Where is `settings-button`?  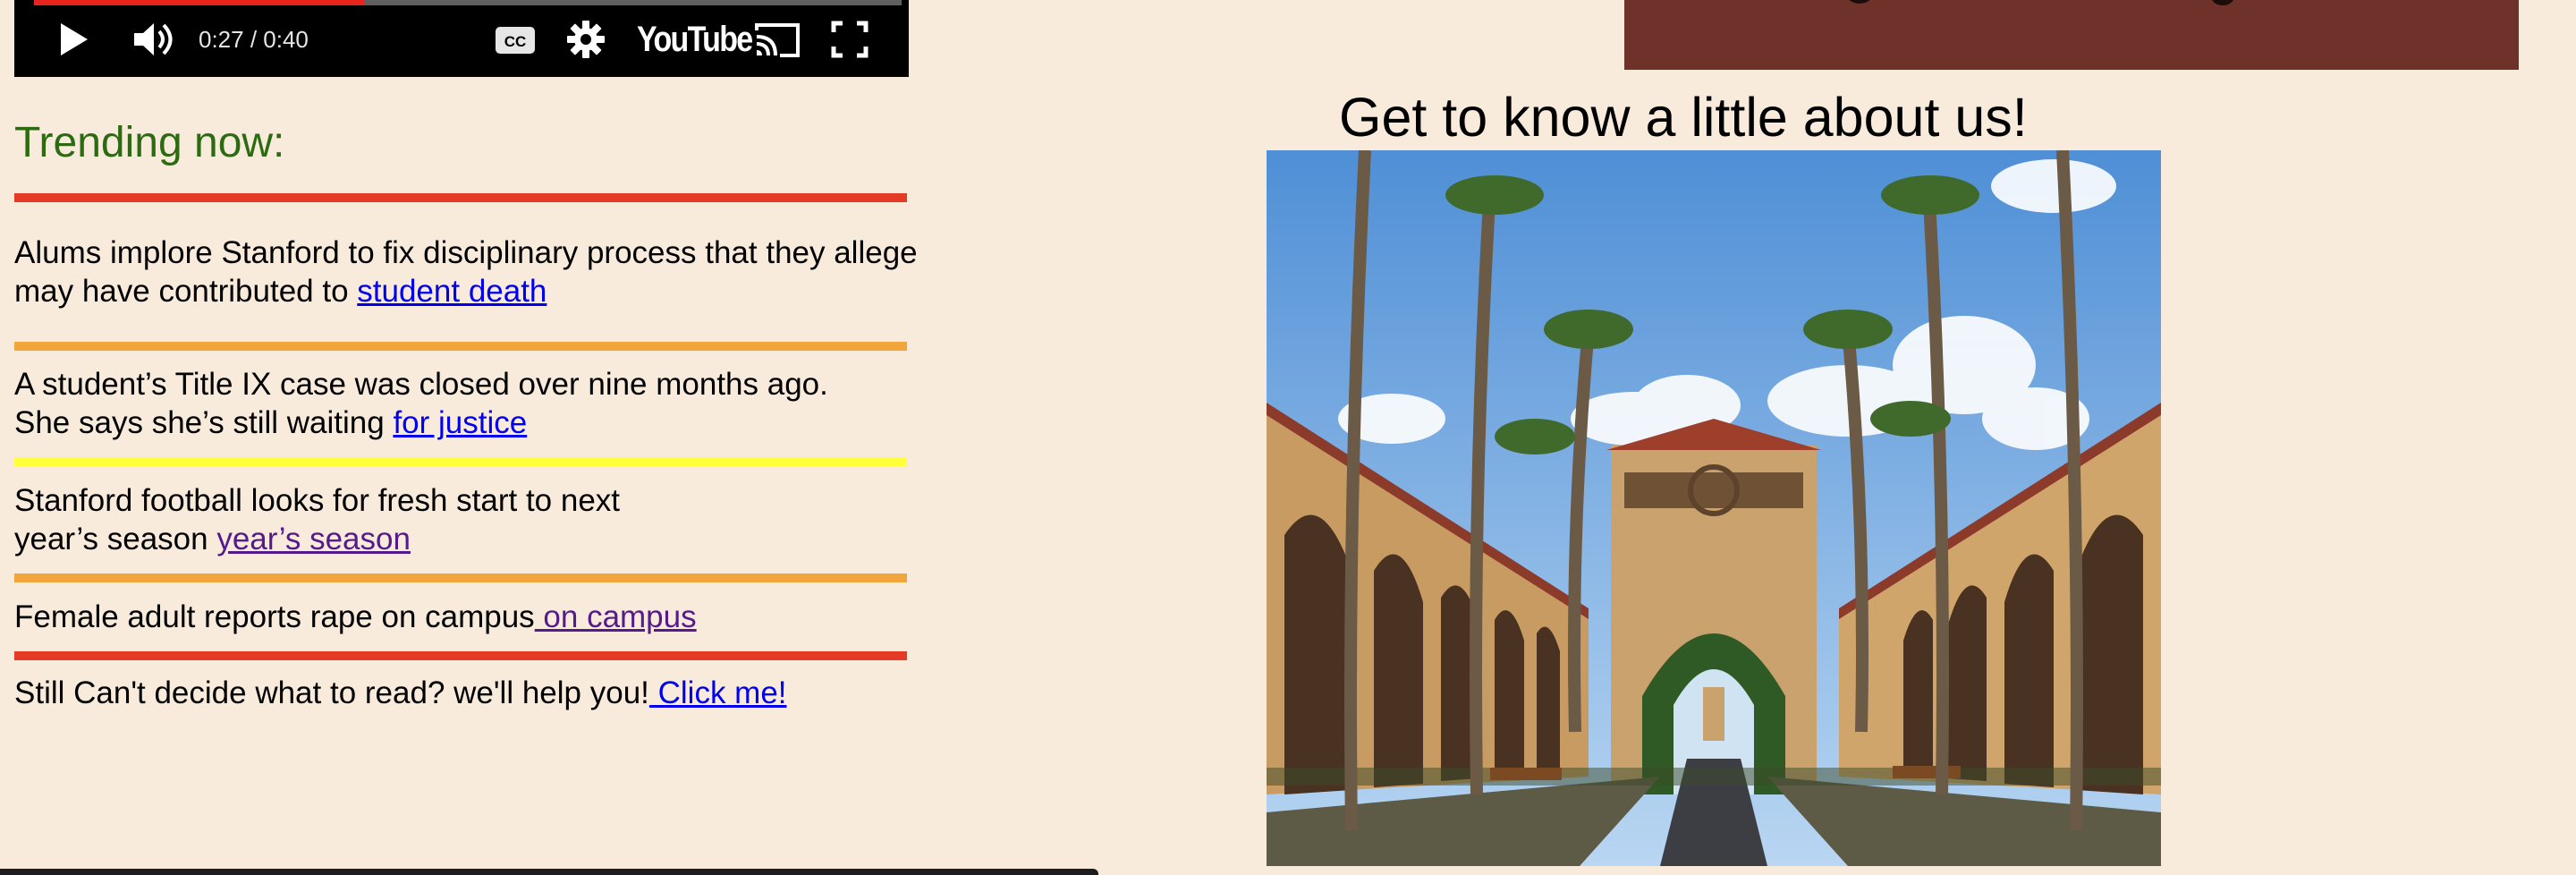
settings-button is located at coordinates (585, 39).